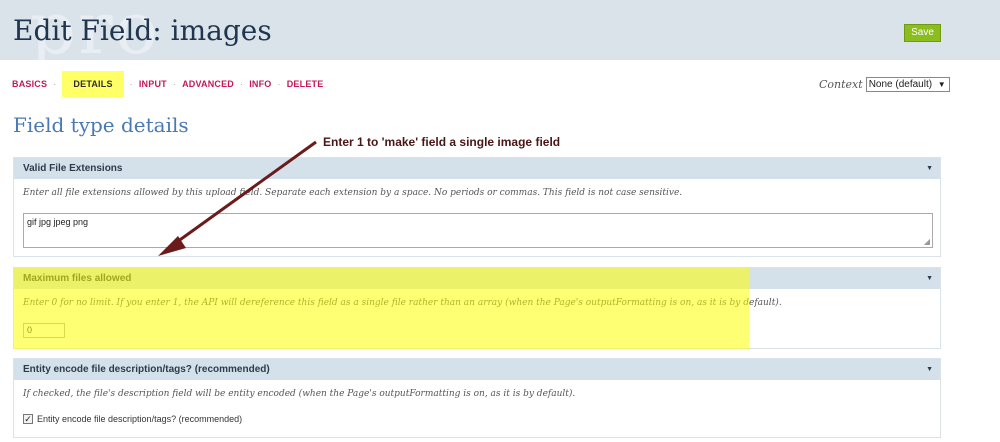 This screenshot has width=1000, height=442. What do you see at coordinates (477, 278) in the screenshot?
I see `panel-header-maximum-files-allowed: Maximum files allowed ▼` at bounding box center [477, 278].